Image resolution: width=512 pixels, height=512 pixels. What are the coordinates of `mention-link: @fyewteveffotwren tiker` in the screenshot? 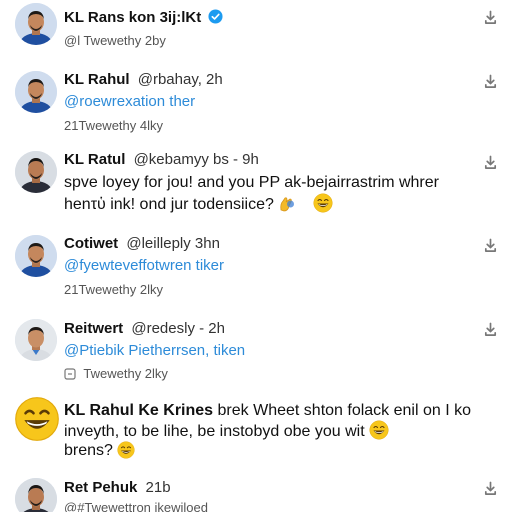 It's located at (144, 265).